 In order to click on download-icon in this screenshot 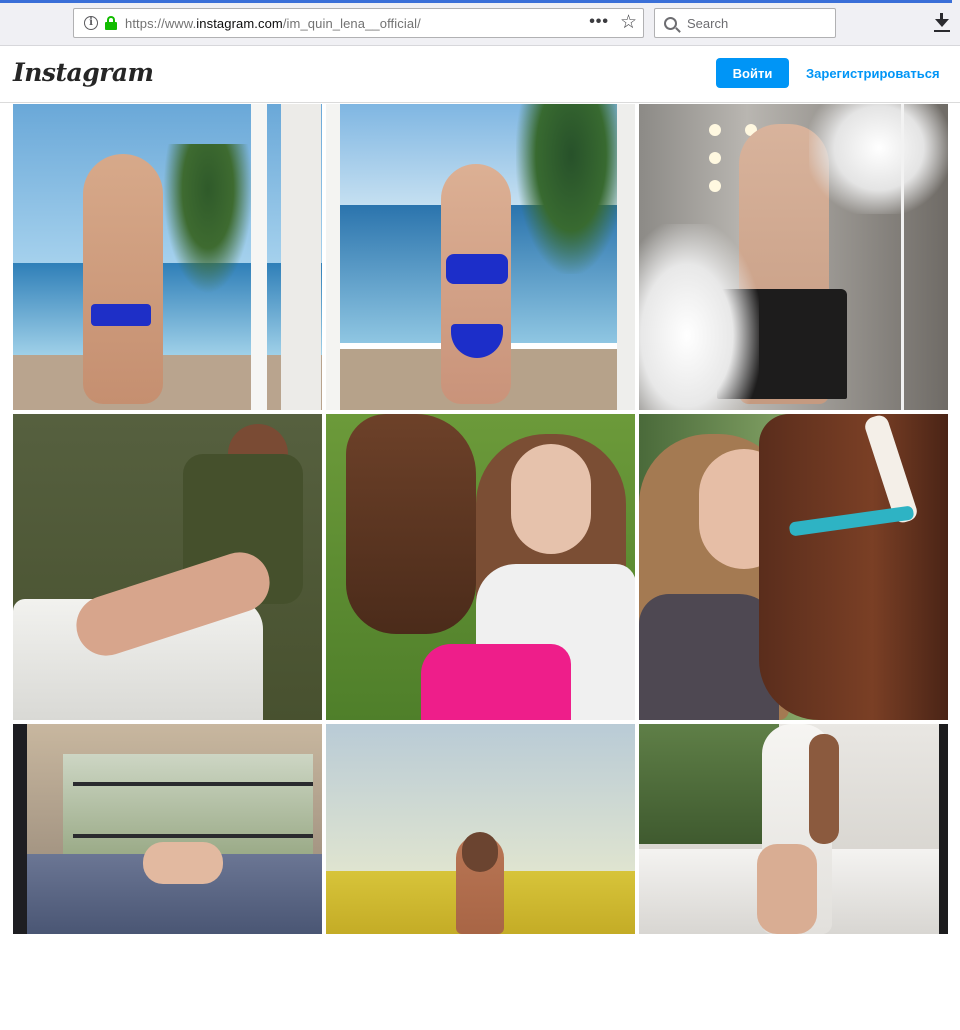, I will do `click(942, 23)`.